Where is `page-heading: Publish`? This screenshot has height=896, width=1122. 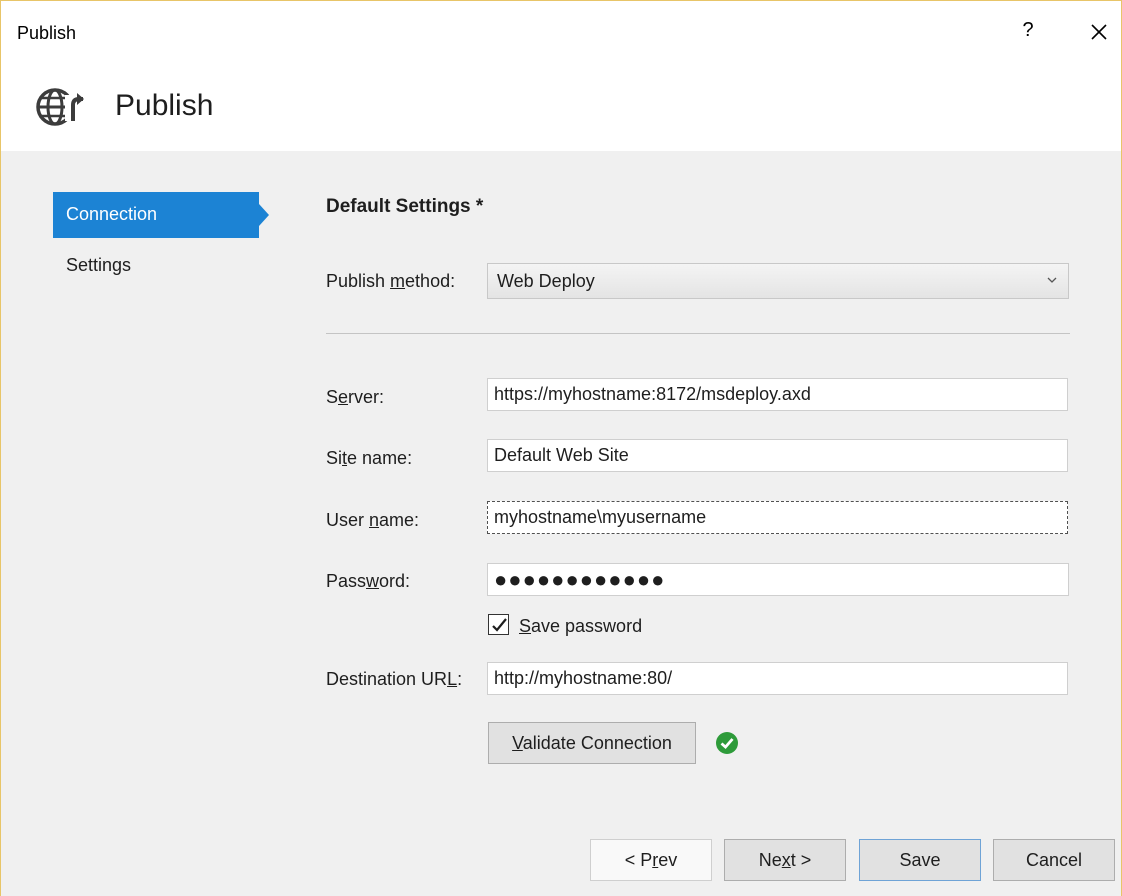
page-heading: Publish is located at coordinates (164, 105).